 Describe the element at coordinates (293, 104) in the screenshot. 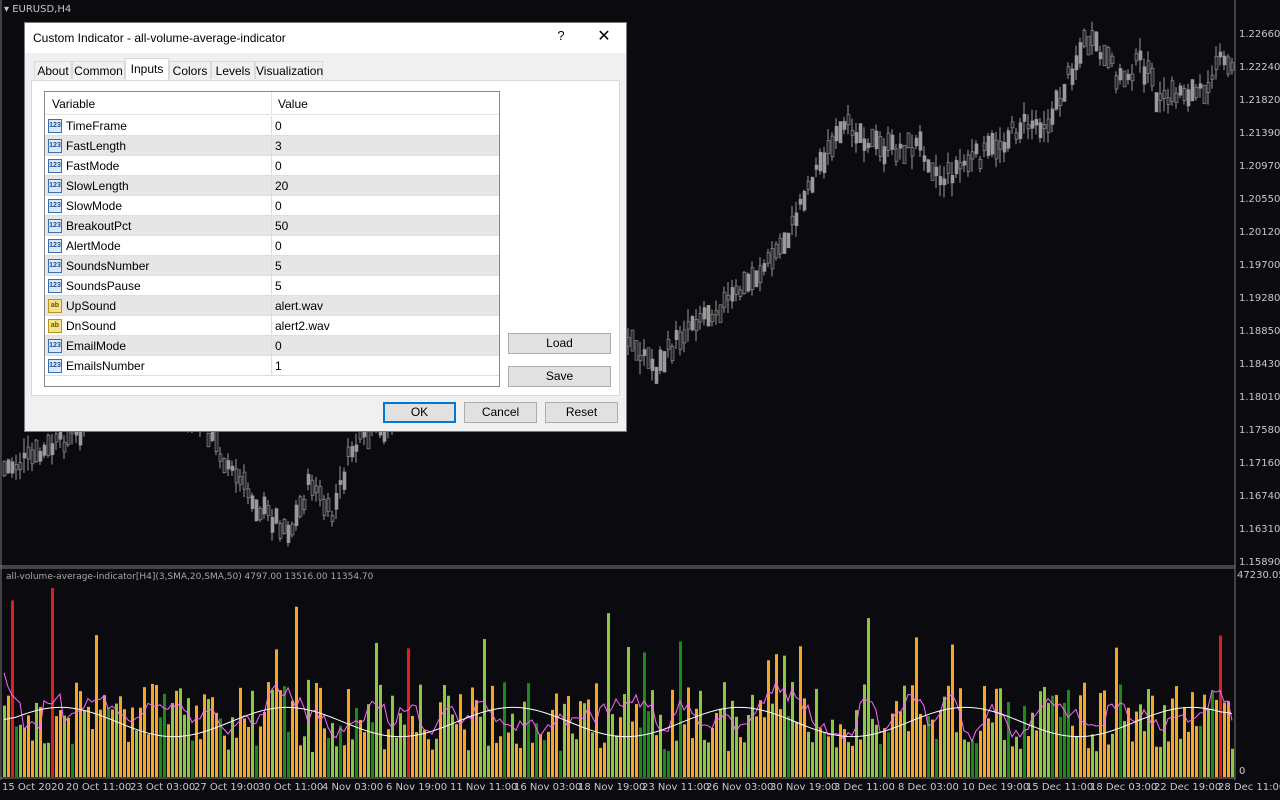

I see `header-value: Value` at that location.